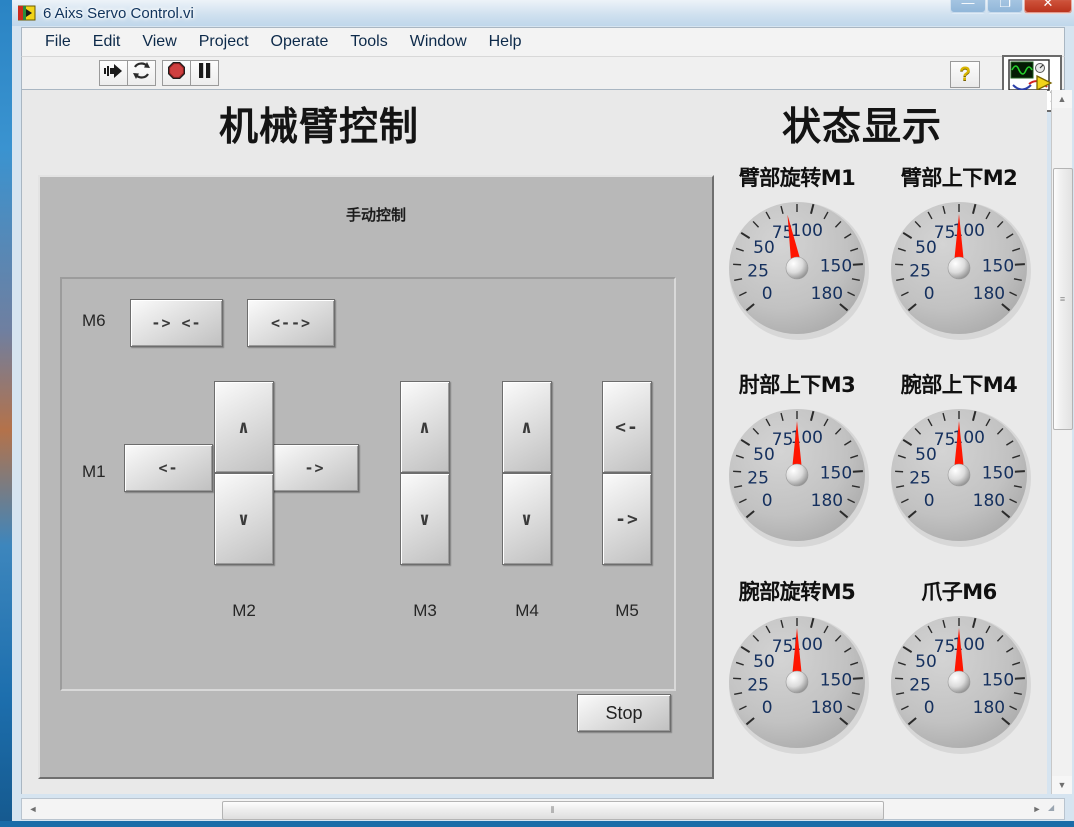 This screenshot has height=827, width=1074. What do you see at coordinates (300, 42) in the screenshot?
I see `menu-item-operate: Operate` at bounding box center [300, 42].